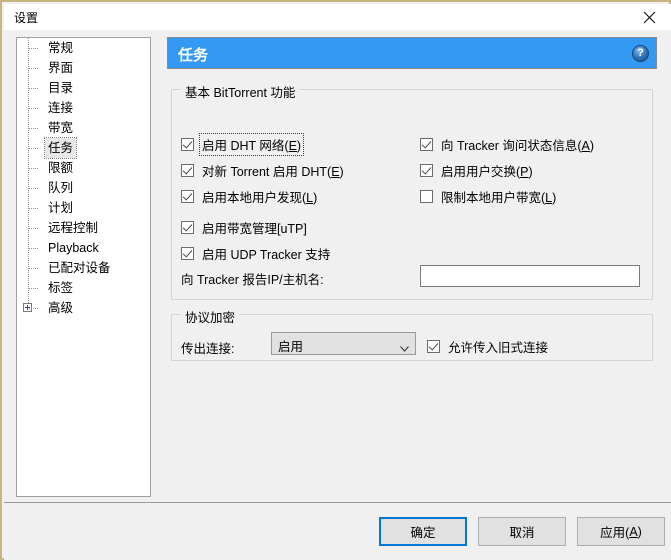  I want to click on checkbox-udp-tracker-support: 启用 UDP Tracker 支持, so click(256, 253).